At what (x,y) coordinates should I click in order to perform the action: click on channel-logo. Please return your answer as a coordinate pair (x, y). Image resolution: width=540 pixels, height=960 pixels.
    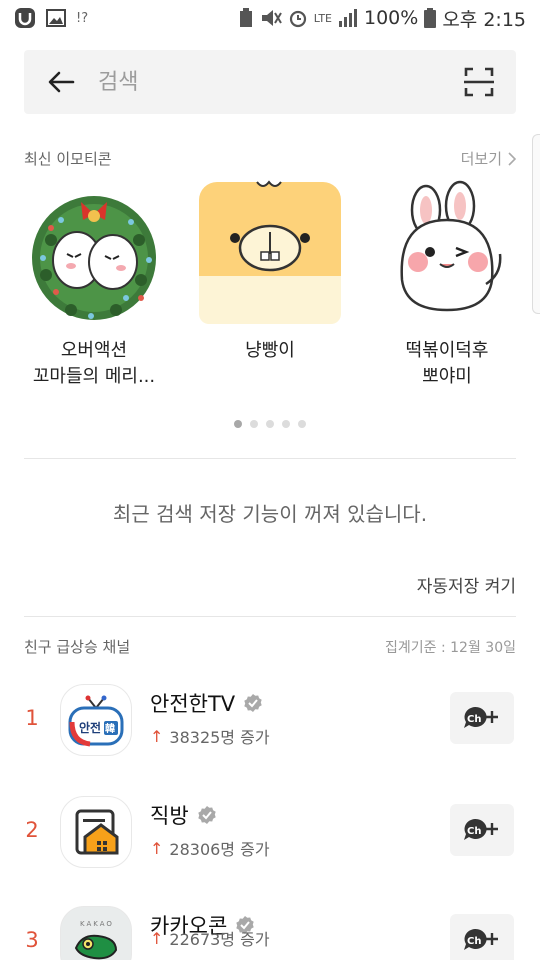
    Looking at the image, I should click on (96, 832).